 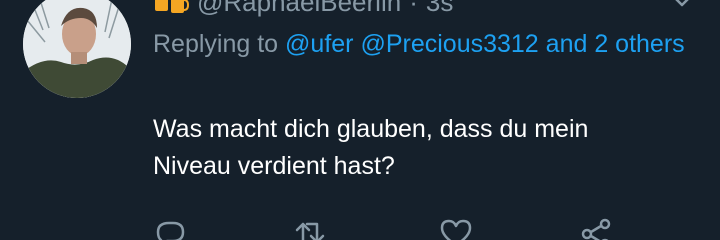 I want to click on share-icon, so click(x=596, y=229).